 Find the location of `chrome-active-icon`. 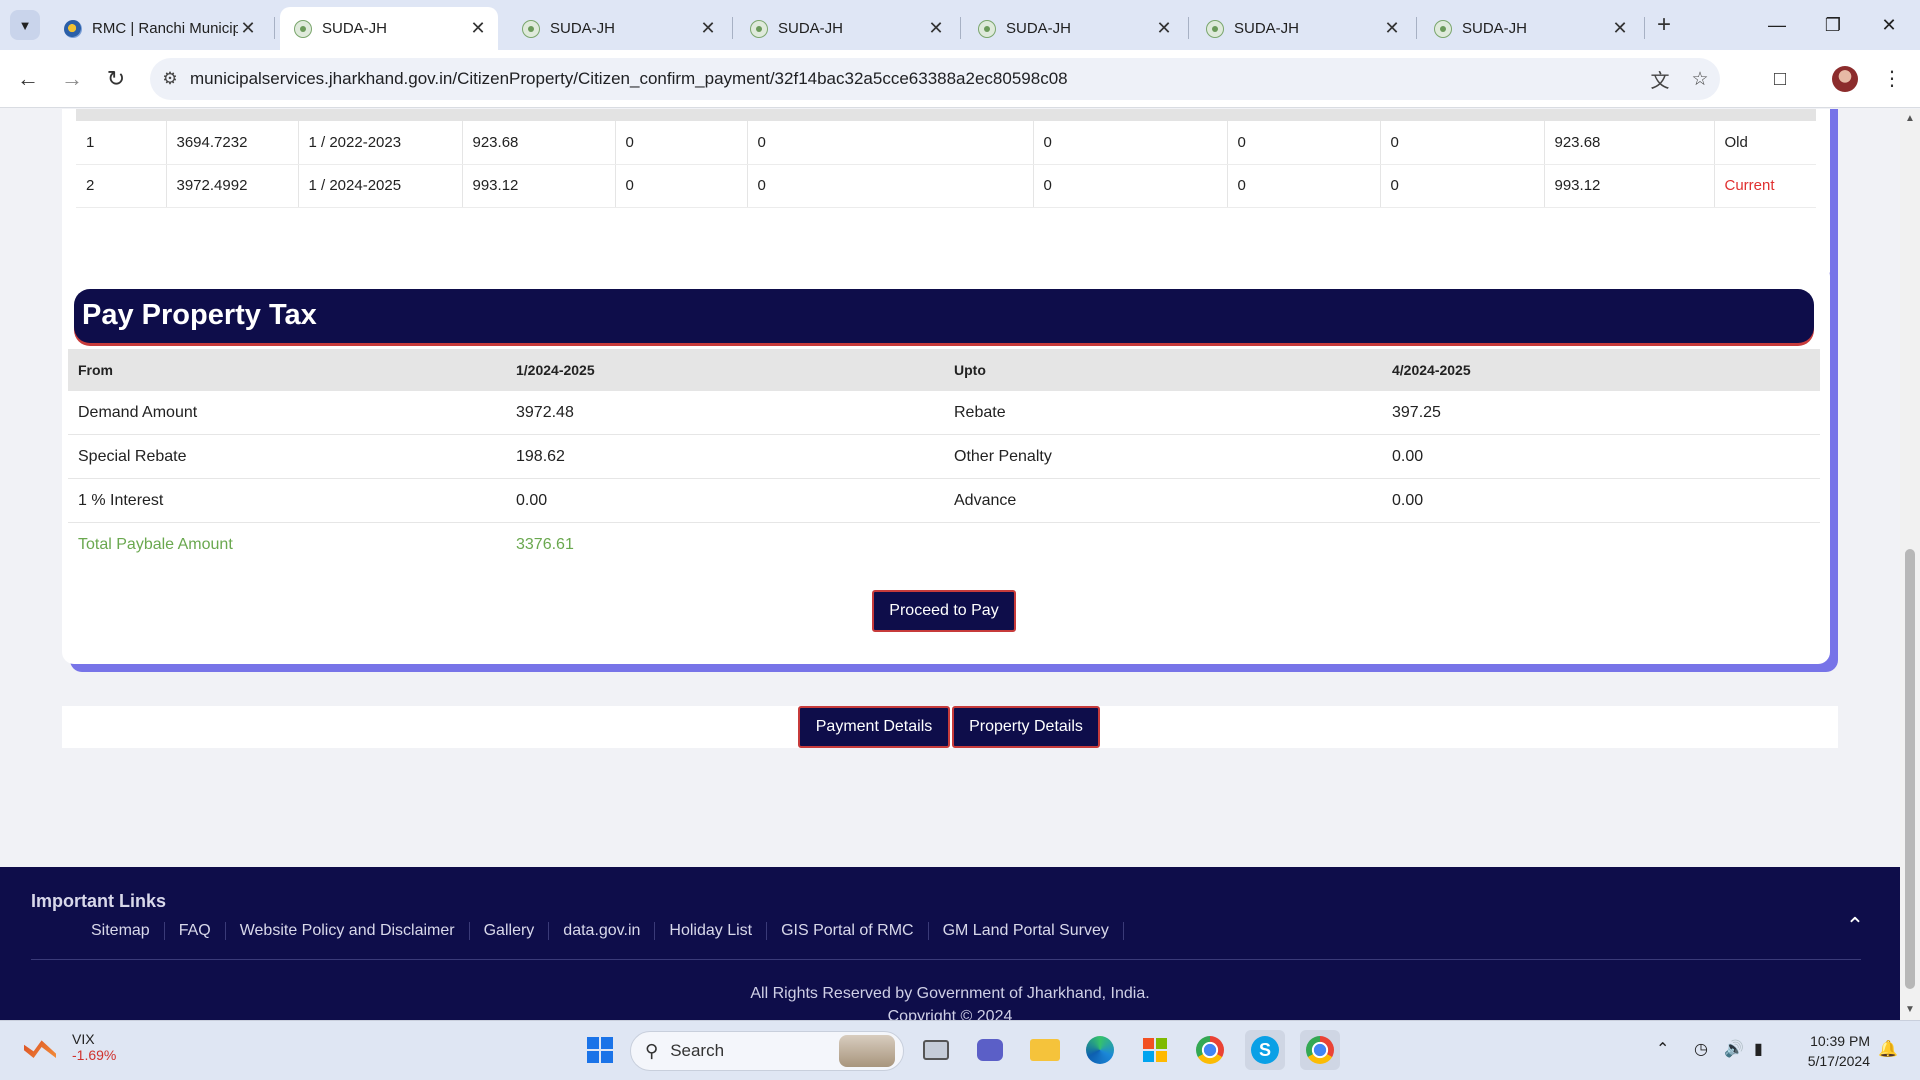

chrome-active-icon is located at coordinates (1320, 1050).